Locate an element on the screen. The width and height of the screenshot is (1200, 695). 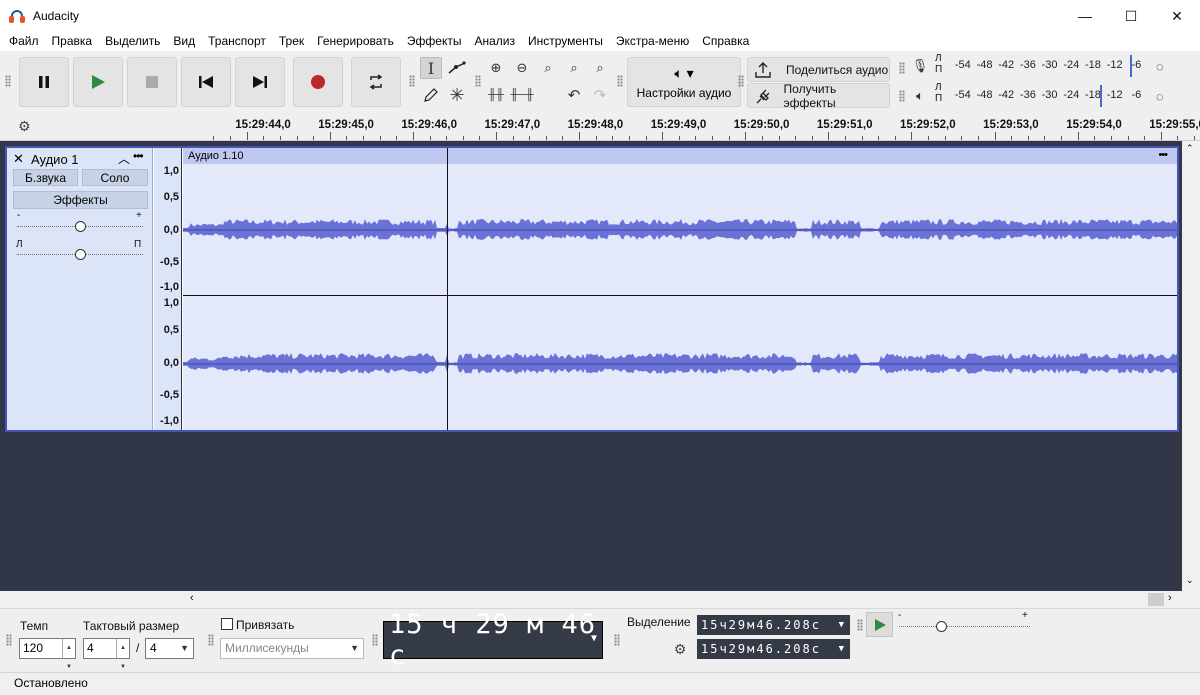
play-button is located at coordinates (98, 82).